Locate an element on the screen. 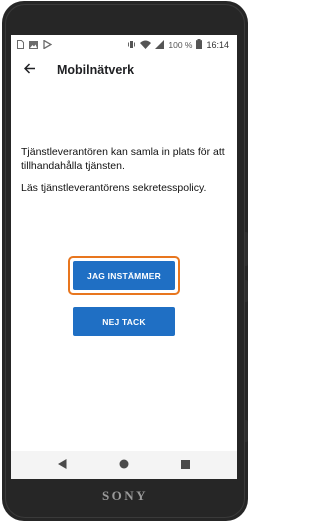 The height and width of the screenshot is (523, 320). camera-button is located at coordinates (246, 431).